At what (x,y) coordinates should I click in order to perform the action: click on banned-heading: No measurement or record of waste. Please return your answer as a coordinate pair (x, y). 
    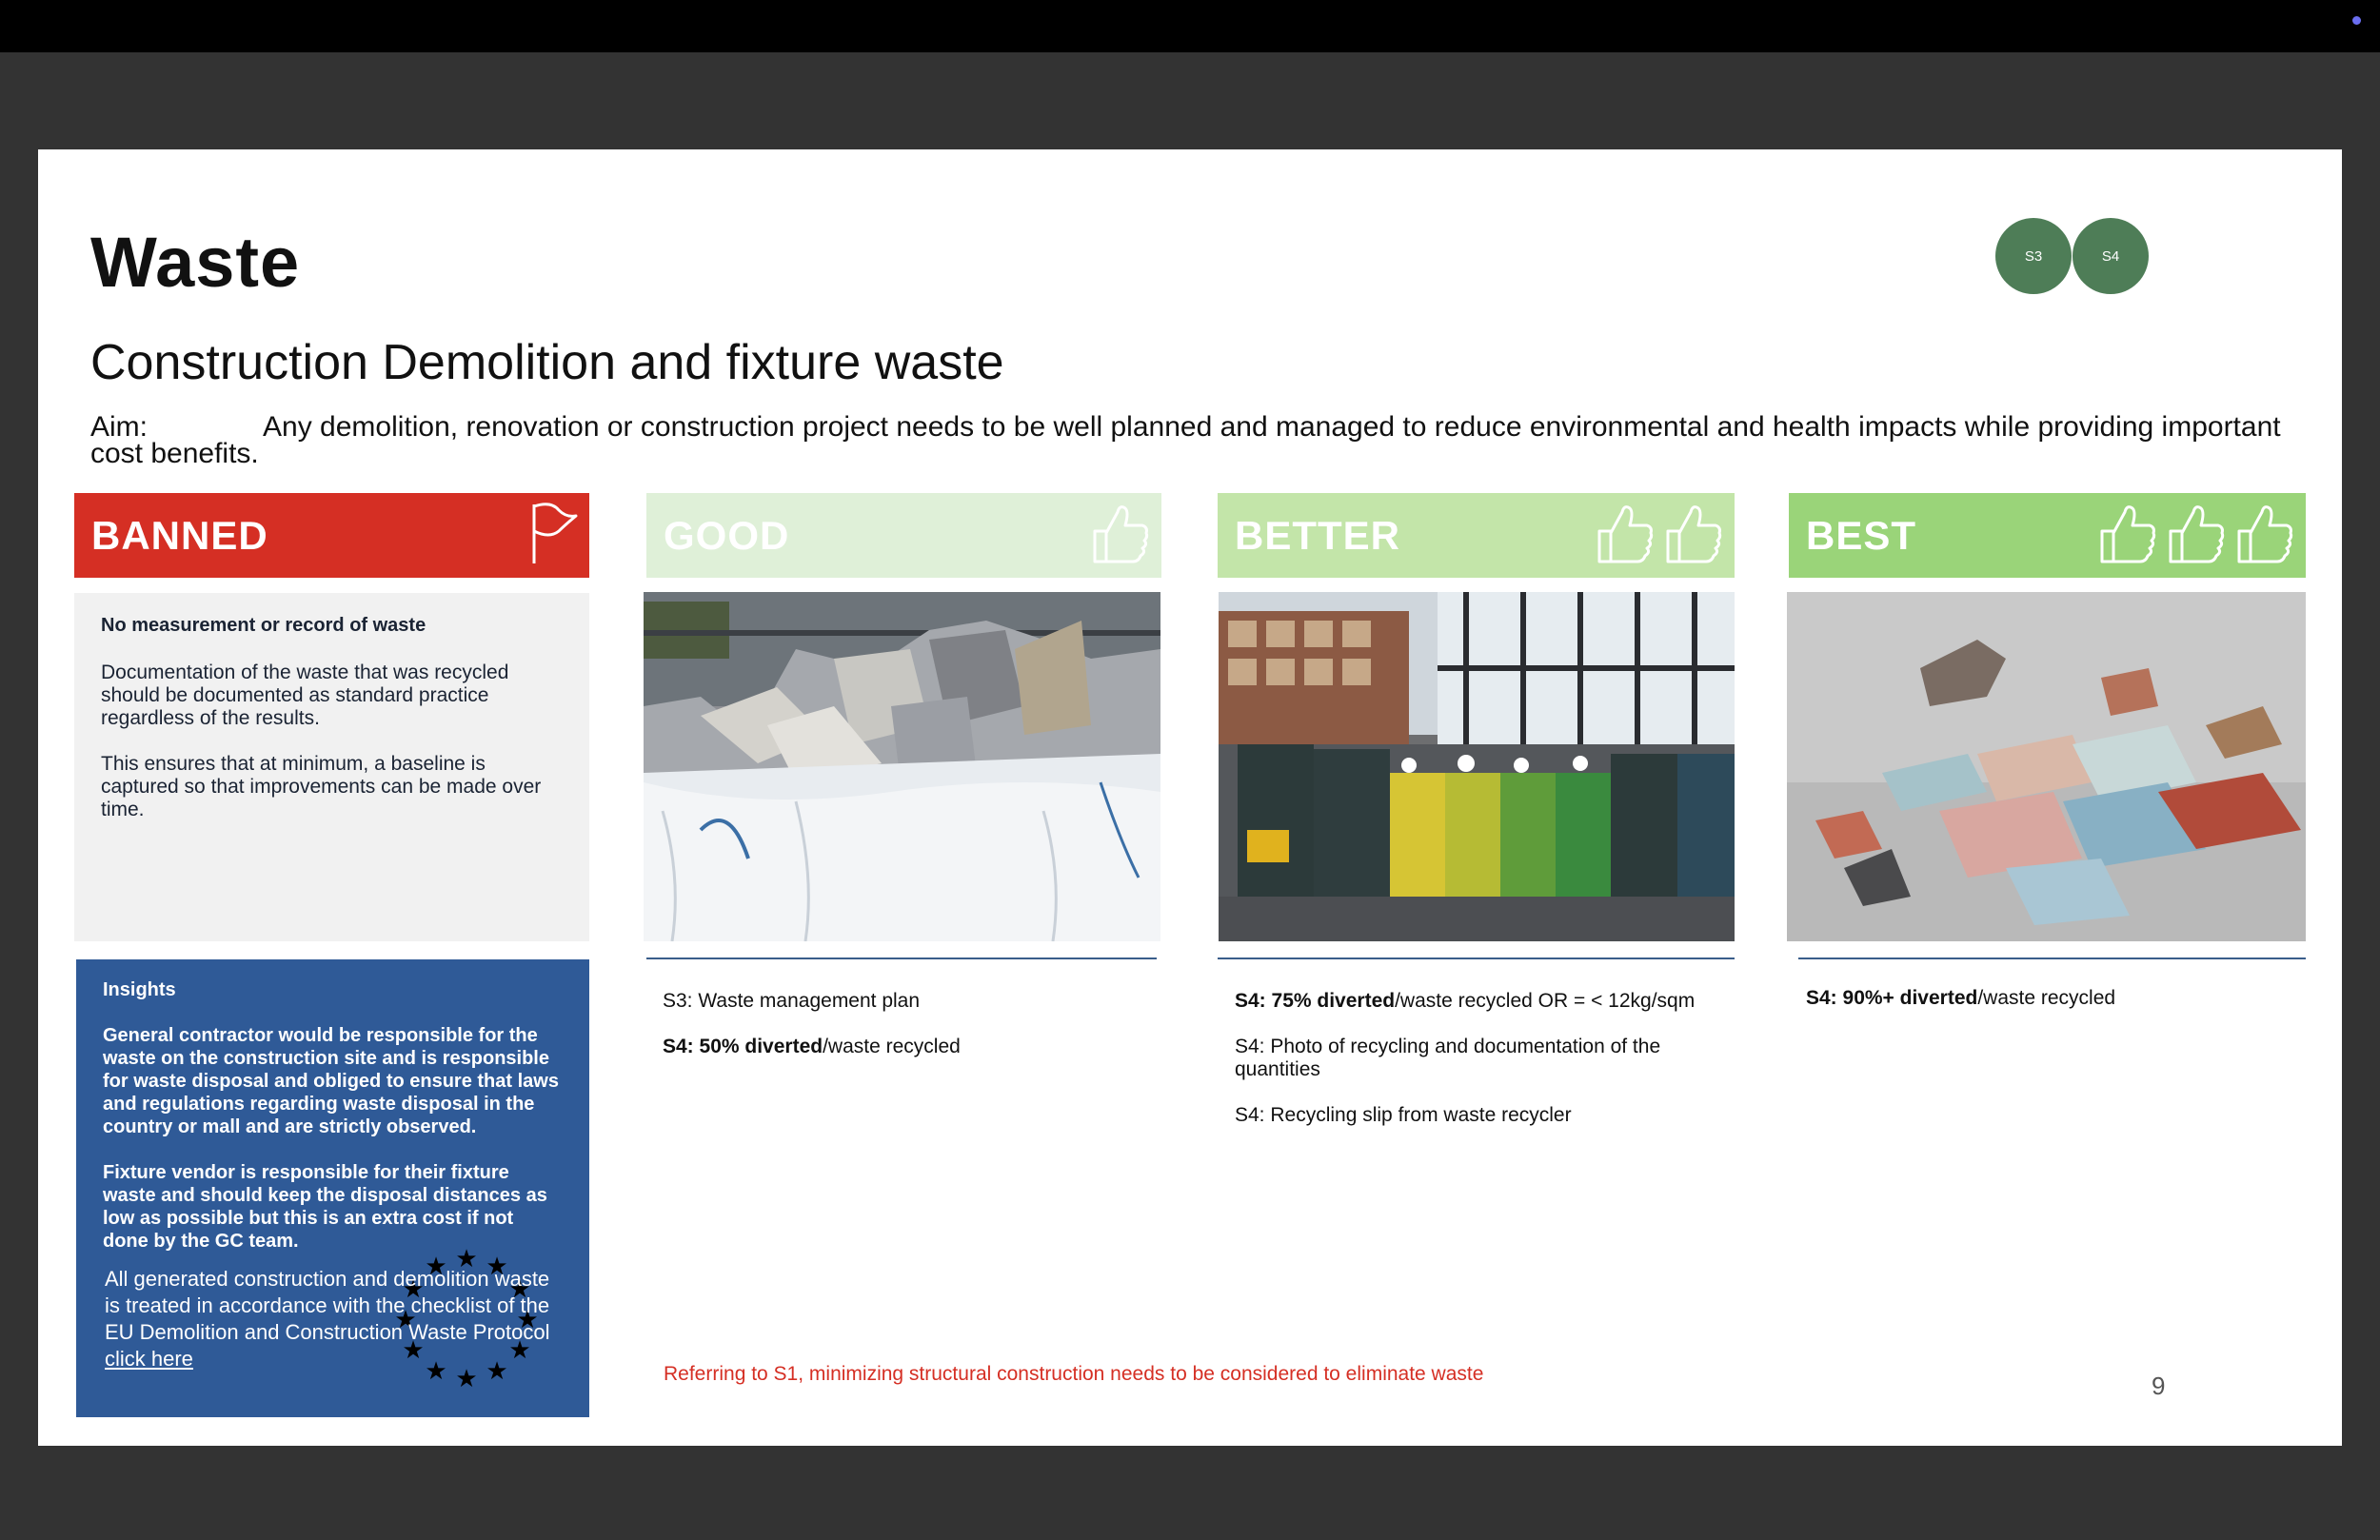
    Looking at the image, I should click on (263, 625).